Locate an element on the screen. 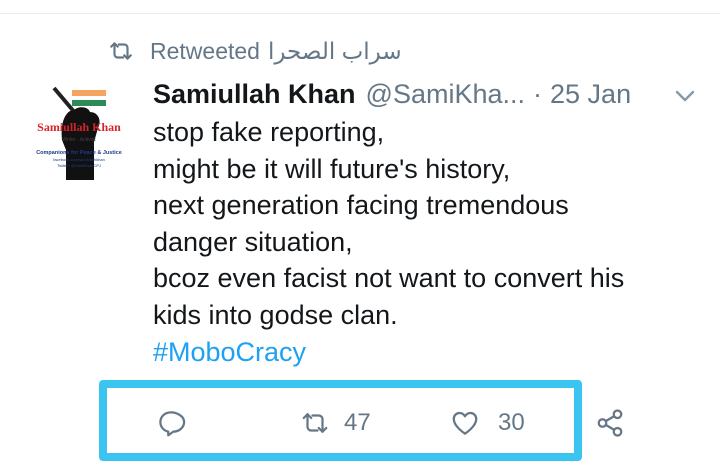 The image size is (720, 474). tweet-time: 25 Jan is located at coordinates (590, 94).